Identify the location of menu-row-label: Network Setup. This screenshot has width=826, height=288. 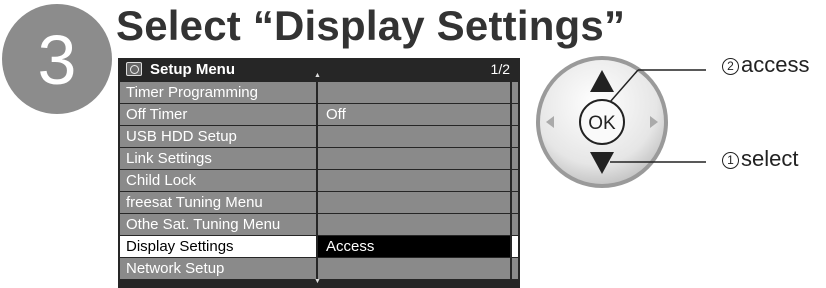
(218, 268).